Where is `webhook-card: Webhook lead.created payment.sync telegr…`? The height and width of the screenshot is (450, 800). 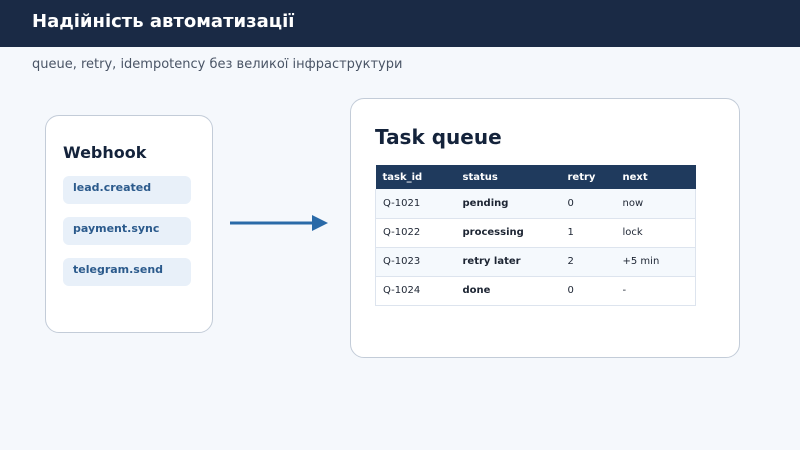
webhook-card: Webhook lead.created payment.sync telegr… is located at coordinates (129, 224).